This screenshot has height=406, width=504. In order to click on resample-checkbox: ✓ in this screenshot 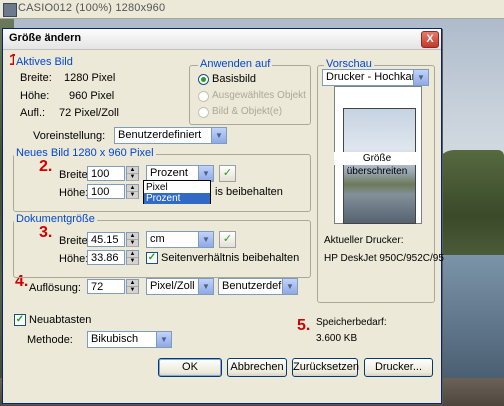, I will do `click(20, 320)`.